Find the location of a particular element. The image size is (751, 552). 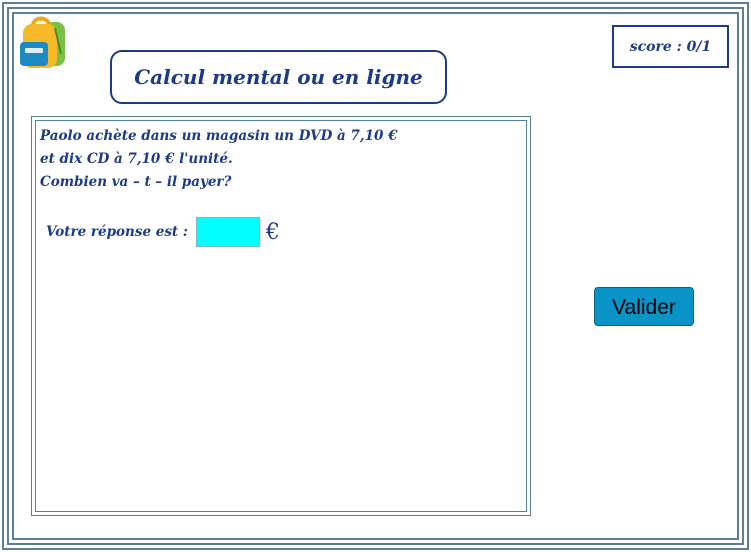

score-display: score : 0/1 is located at coordinates (670, 46).